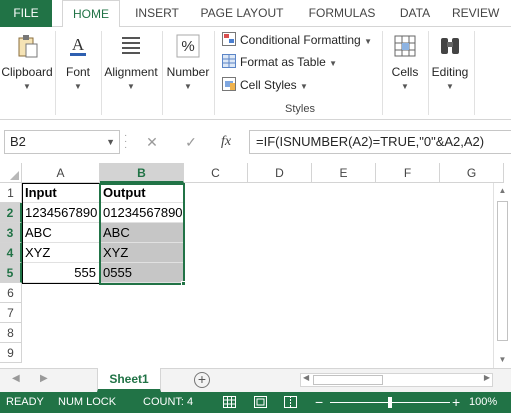 The height and width of the screenshot is (413, 511). I want to click on font-label: Font, so click(77, 72).